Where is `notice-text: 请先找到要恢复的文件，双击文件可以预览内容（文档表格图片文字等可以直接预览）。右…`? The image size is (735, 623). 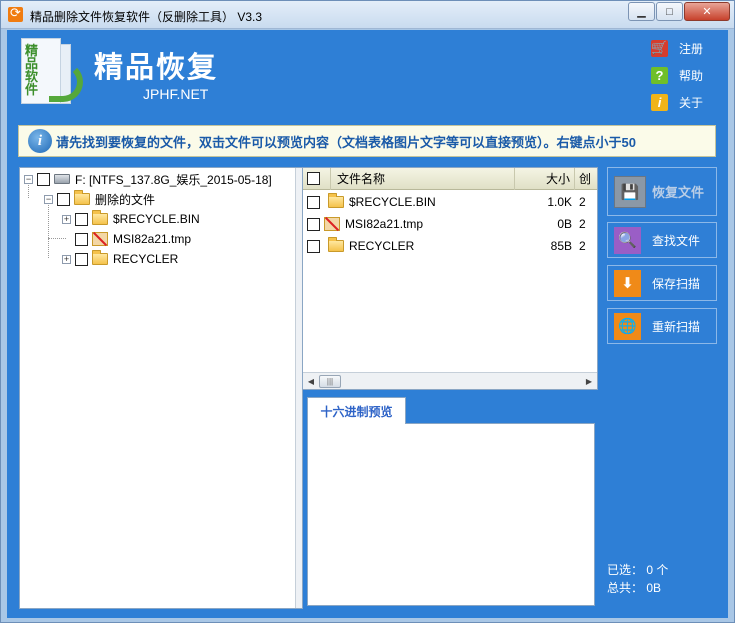 notice-text: 请先找到要恢复的文件，双击文件可以预览内容（文档表格图片文字等可以直接预览）。右… is located at coordinates (346, 142).